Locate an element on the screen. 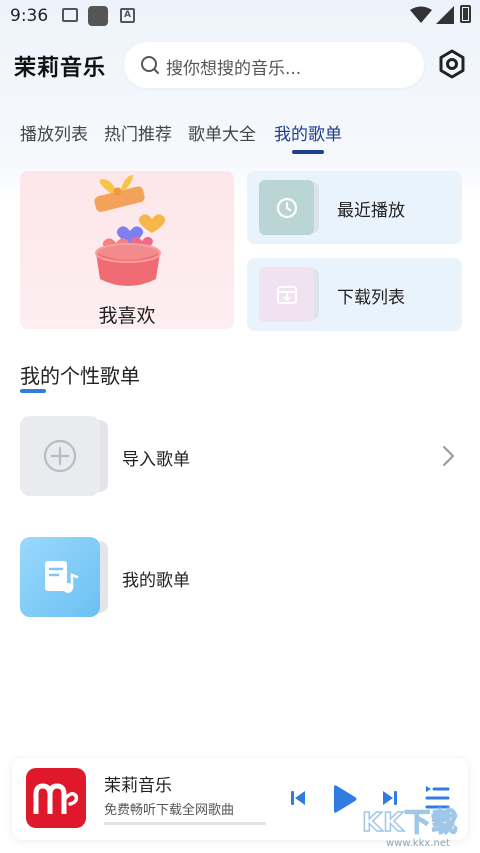  status-bar: 9:36 A is located at coordinates (240, 17).